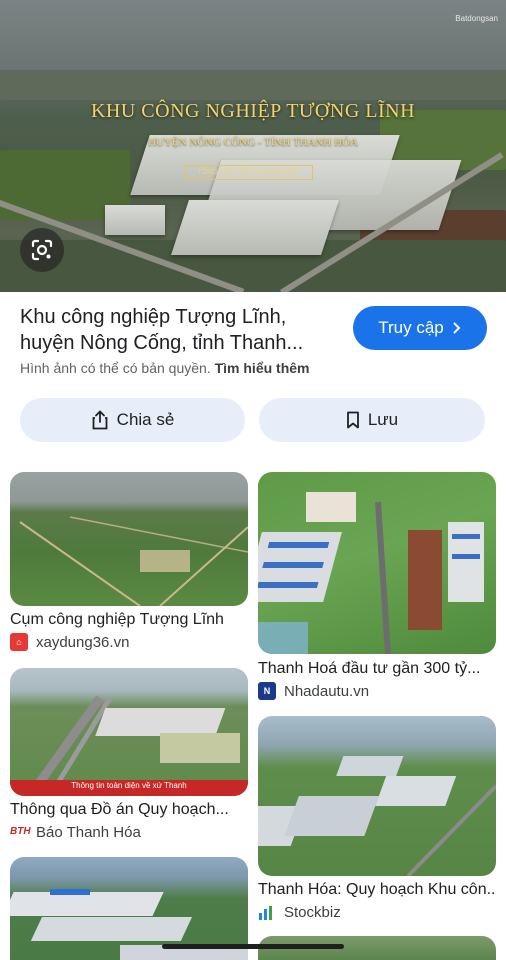 The image size is (506, 960). I want to click on related-source-3-label: Báo Thanh Hóa, so click(88, 832).